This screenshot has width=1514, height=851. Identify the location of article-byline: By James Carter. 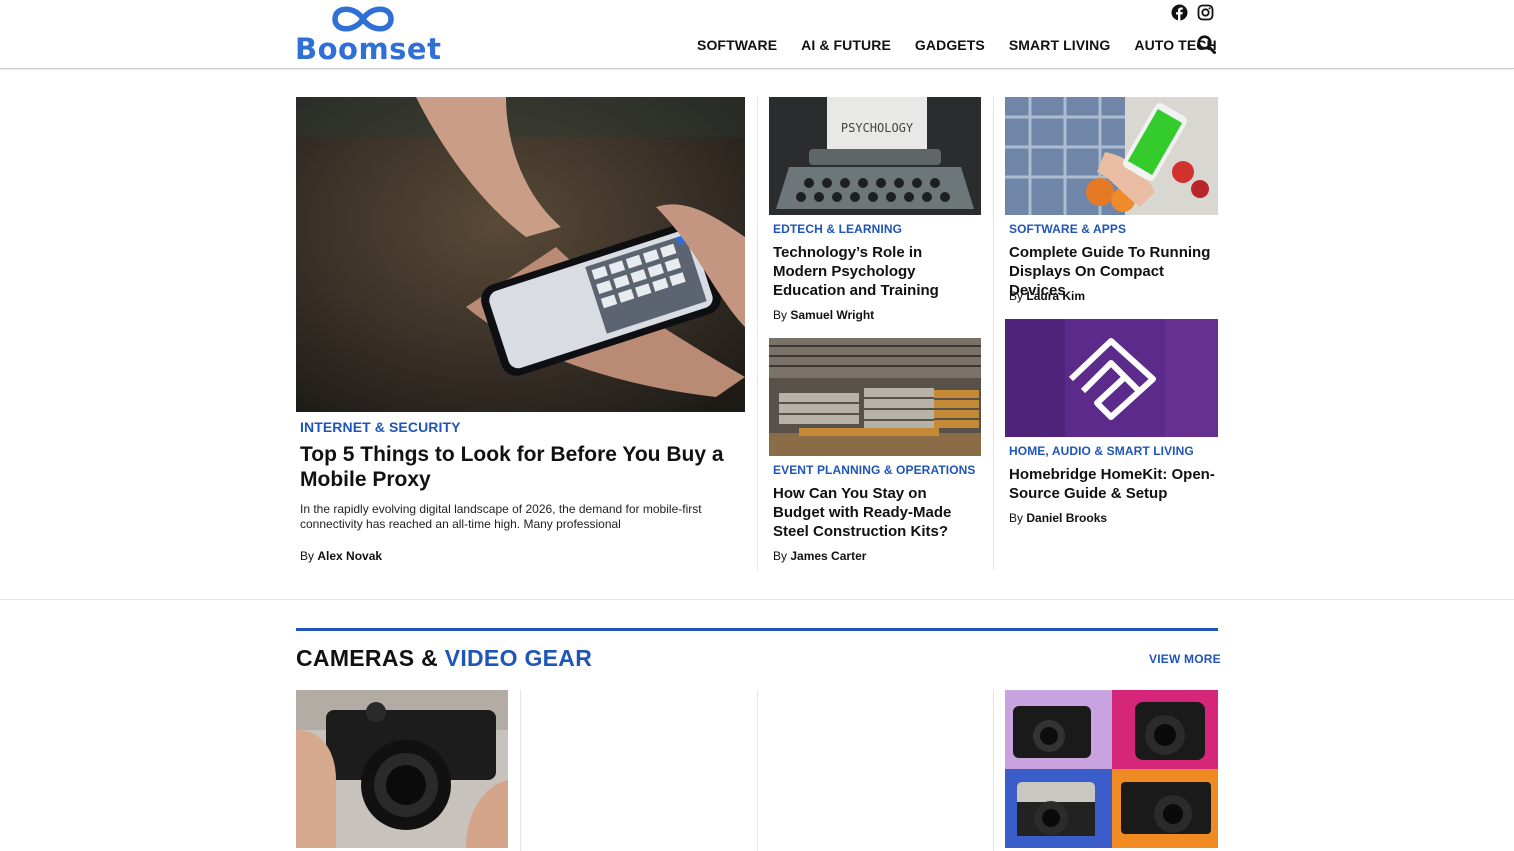
(819, 556).